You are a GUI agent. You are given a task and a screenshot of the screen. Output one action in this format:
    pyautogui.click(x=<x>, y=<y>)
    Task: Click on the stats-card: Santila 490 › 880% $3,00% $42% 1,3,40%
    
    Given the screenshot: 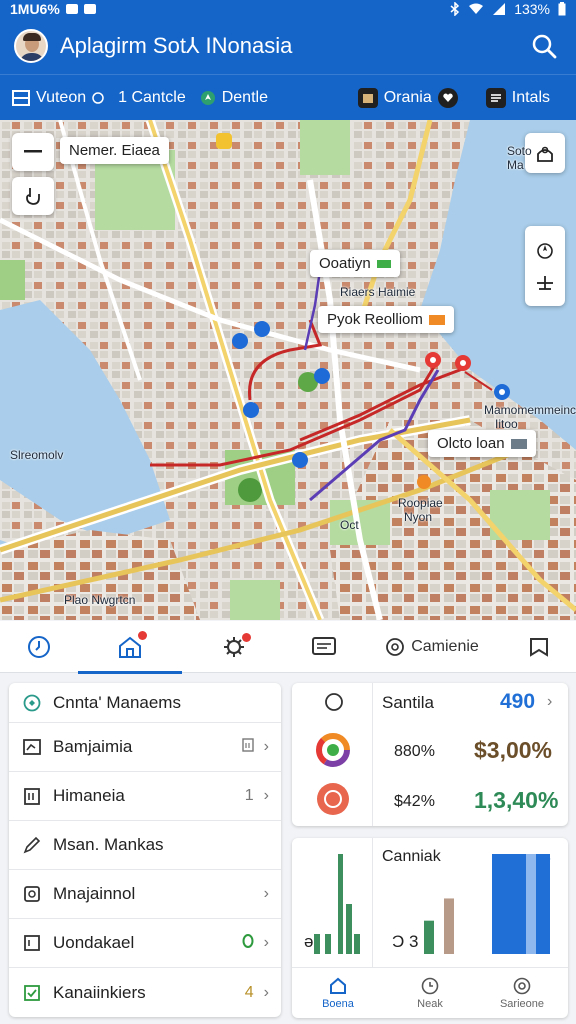 What is the action you would take?
    pyautogui.click(x=430, y=754)
    